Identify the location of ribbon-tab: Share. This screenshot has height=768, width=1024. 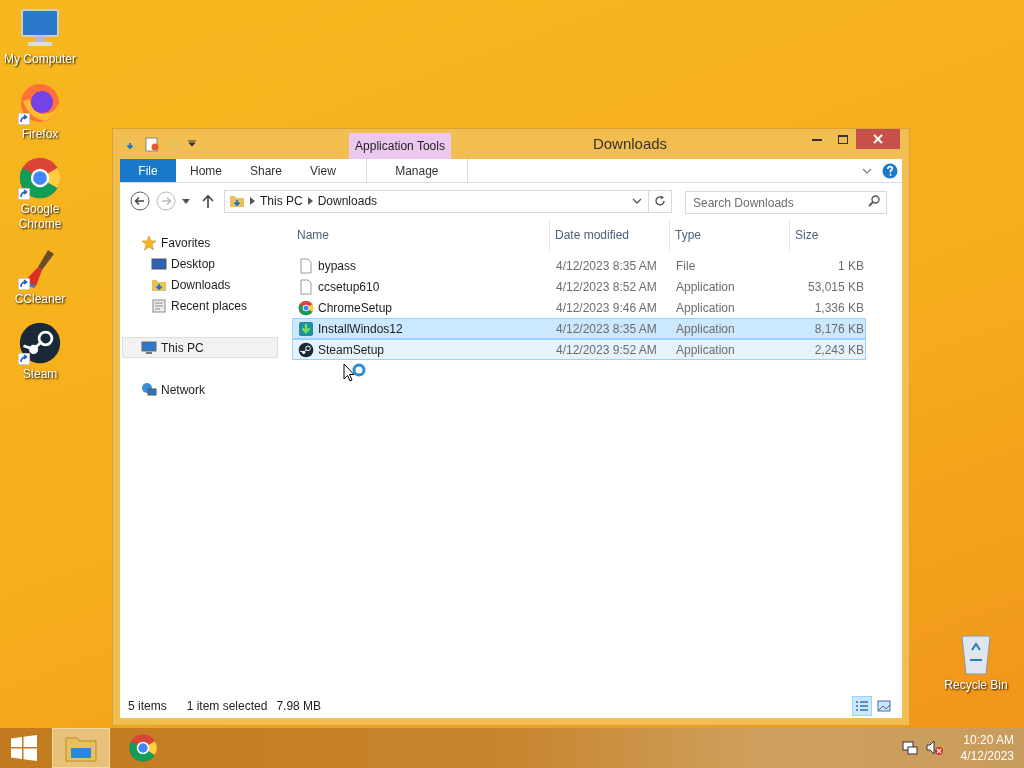
(266, 170).